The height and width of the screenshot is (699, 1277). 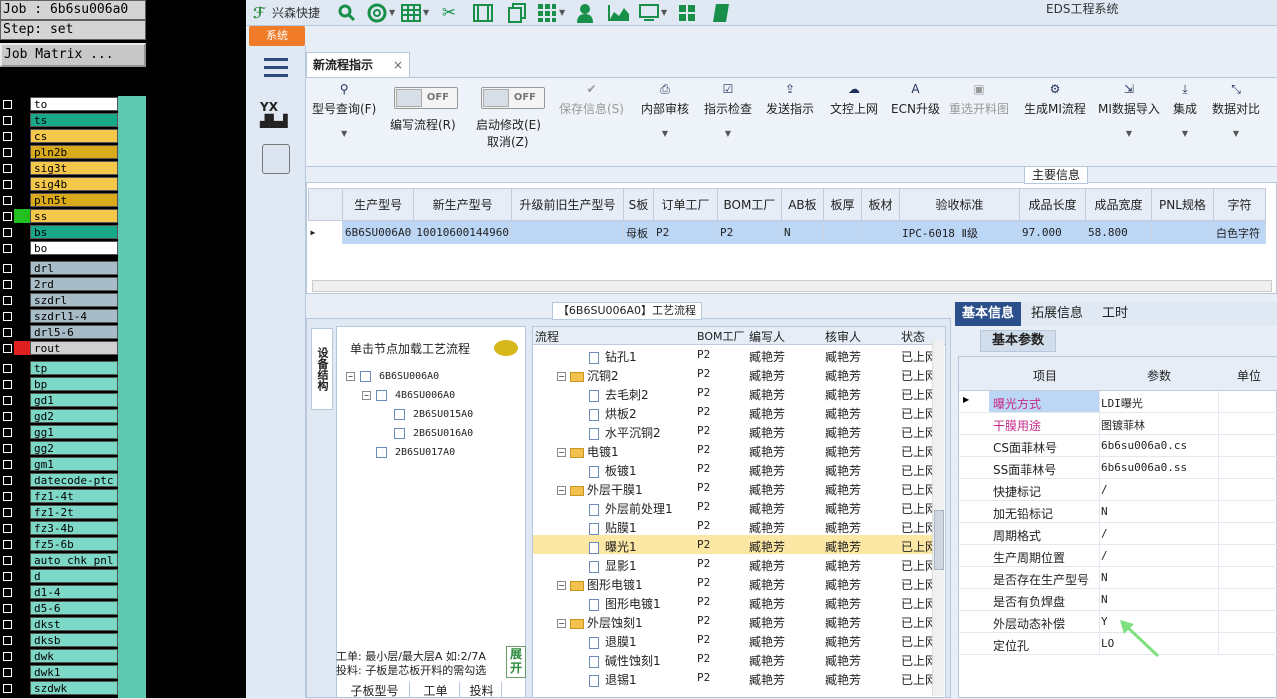 I want to click on layer-row: bo, so click(x=59, y=248).